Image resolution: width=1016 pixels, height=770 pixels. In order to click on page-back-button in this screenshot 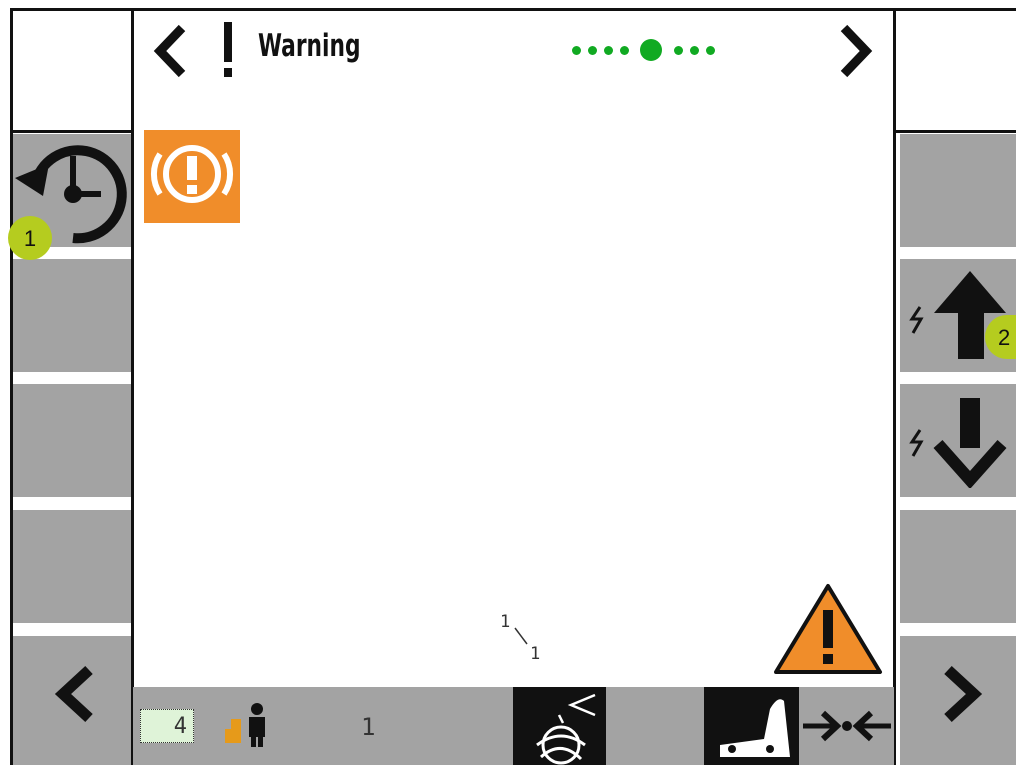, I will do `click(72, 700)`.